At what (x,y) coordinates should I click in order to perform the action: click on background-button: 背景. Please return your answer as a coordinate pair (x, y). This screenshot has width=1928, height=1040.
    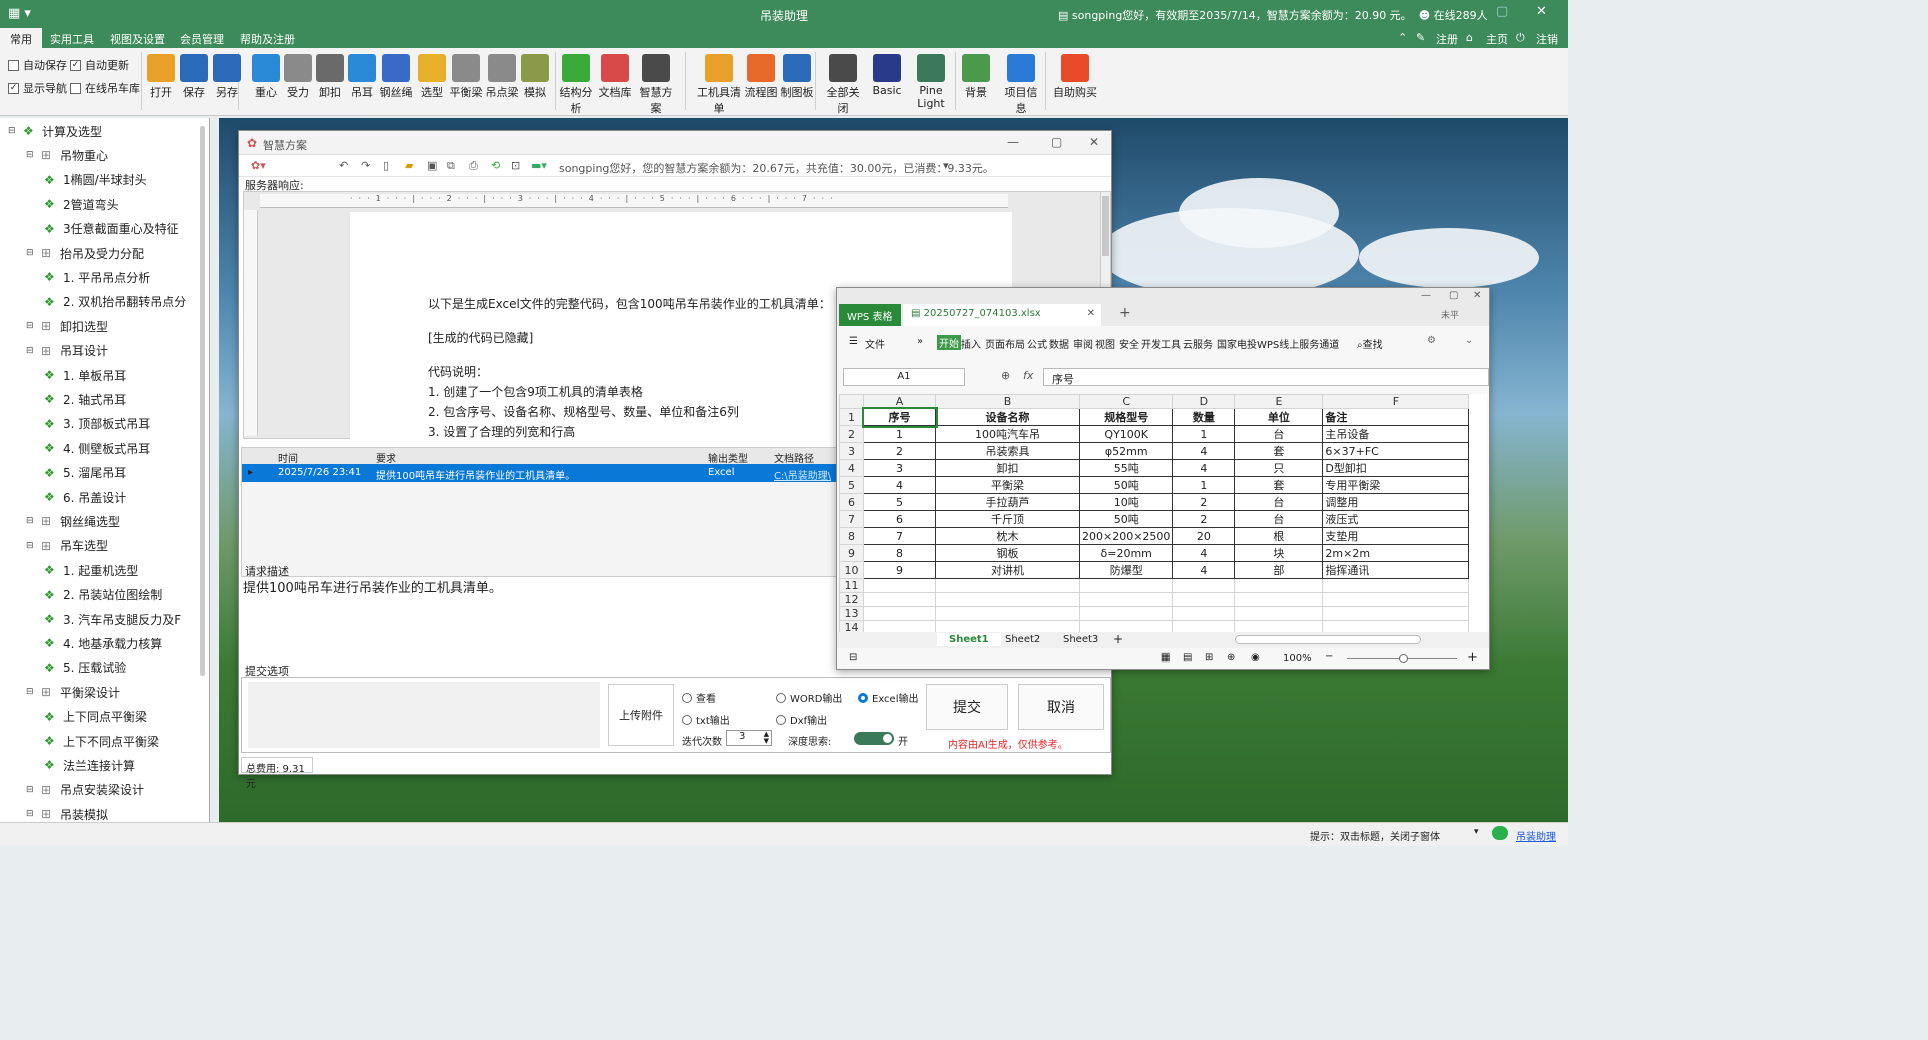
    Looking at the image, I should click on (976, 76).